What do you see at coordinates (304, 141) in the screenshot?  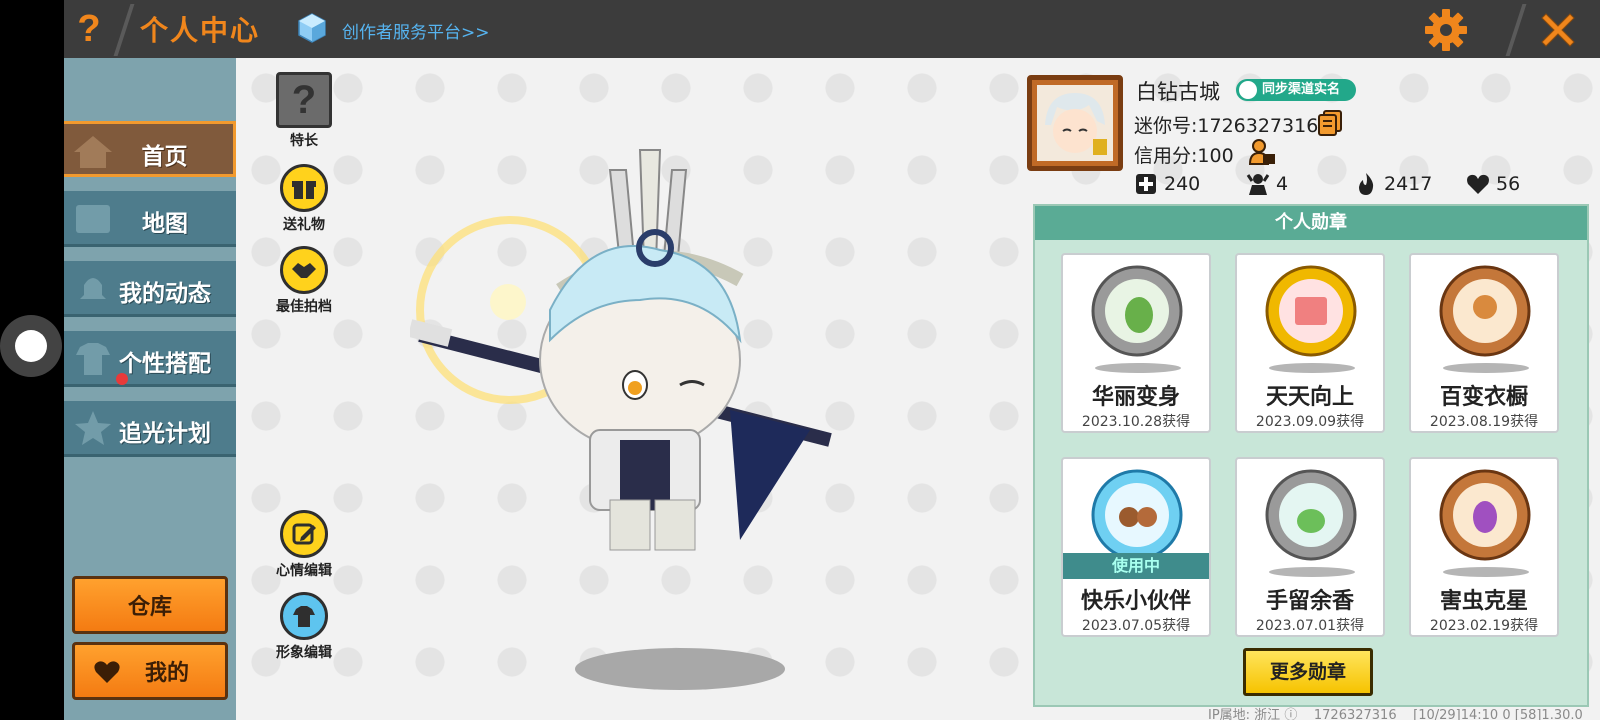 I see `tool-label: 特长` at bounding box center [304, 141].